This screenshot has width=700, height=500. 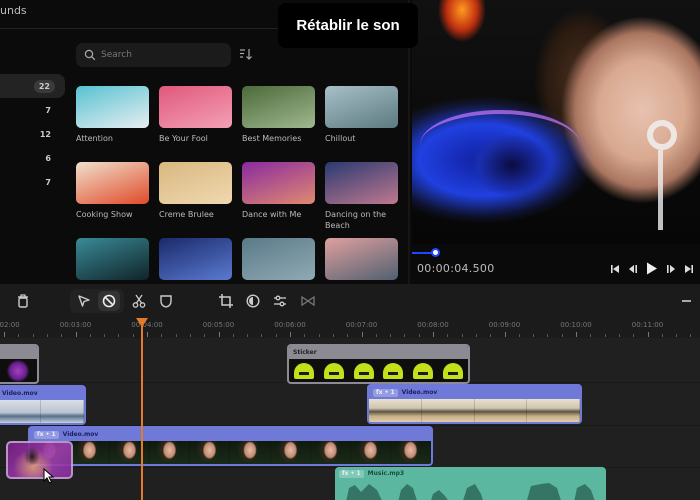 What do you see at coordinates (49, 476) in the screenshot?
I see `mouse-cursor-icon` at bounding box center [49, 476].